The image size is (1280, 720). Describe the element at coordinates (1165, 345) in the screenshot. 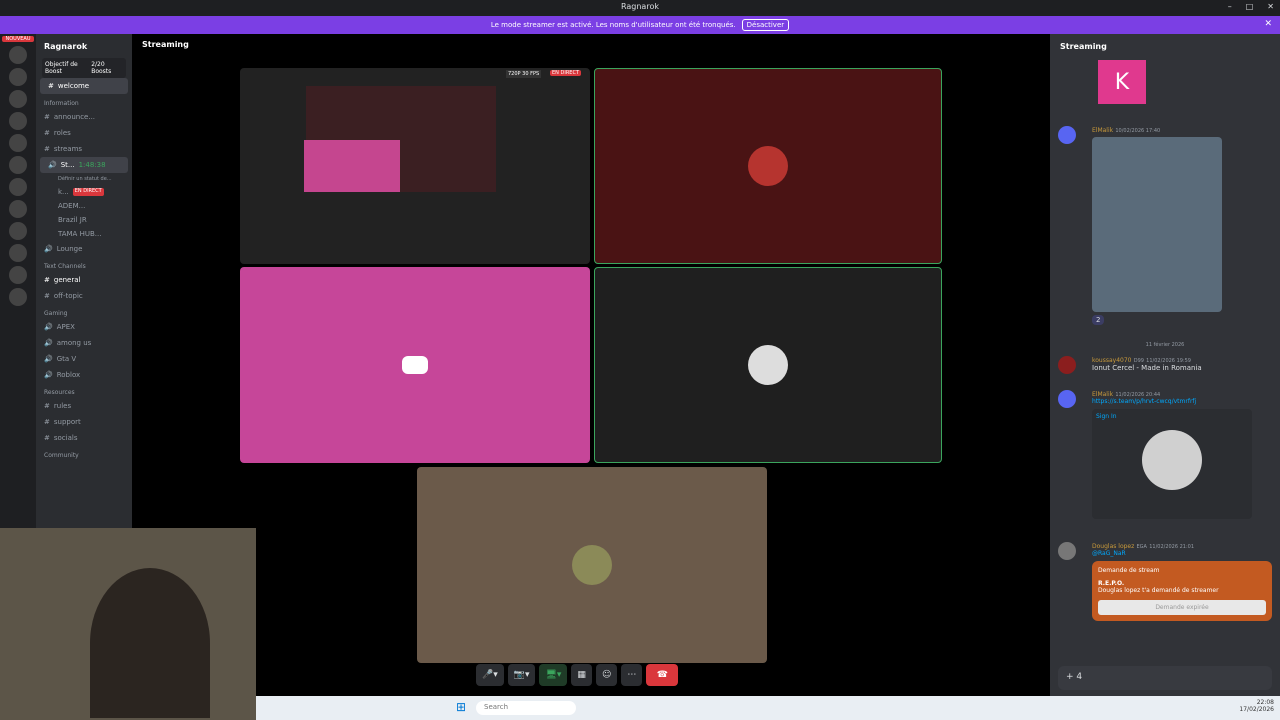

I see `date-divider: 11 février 2026` at that location.